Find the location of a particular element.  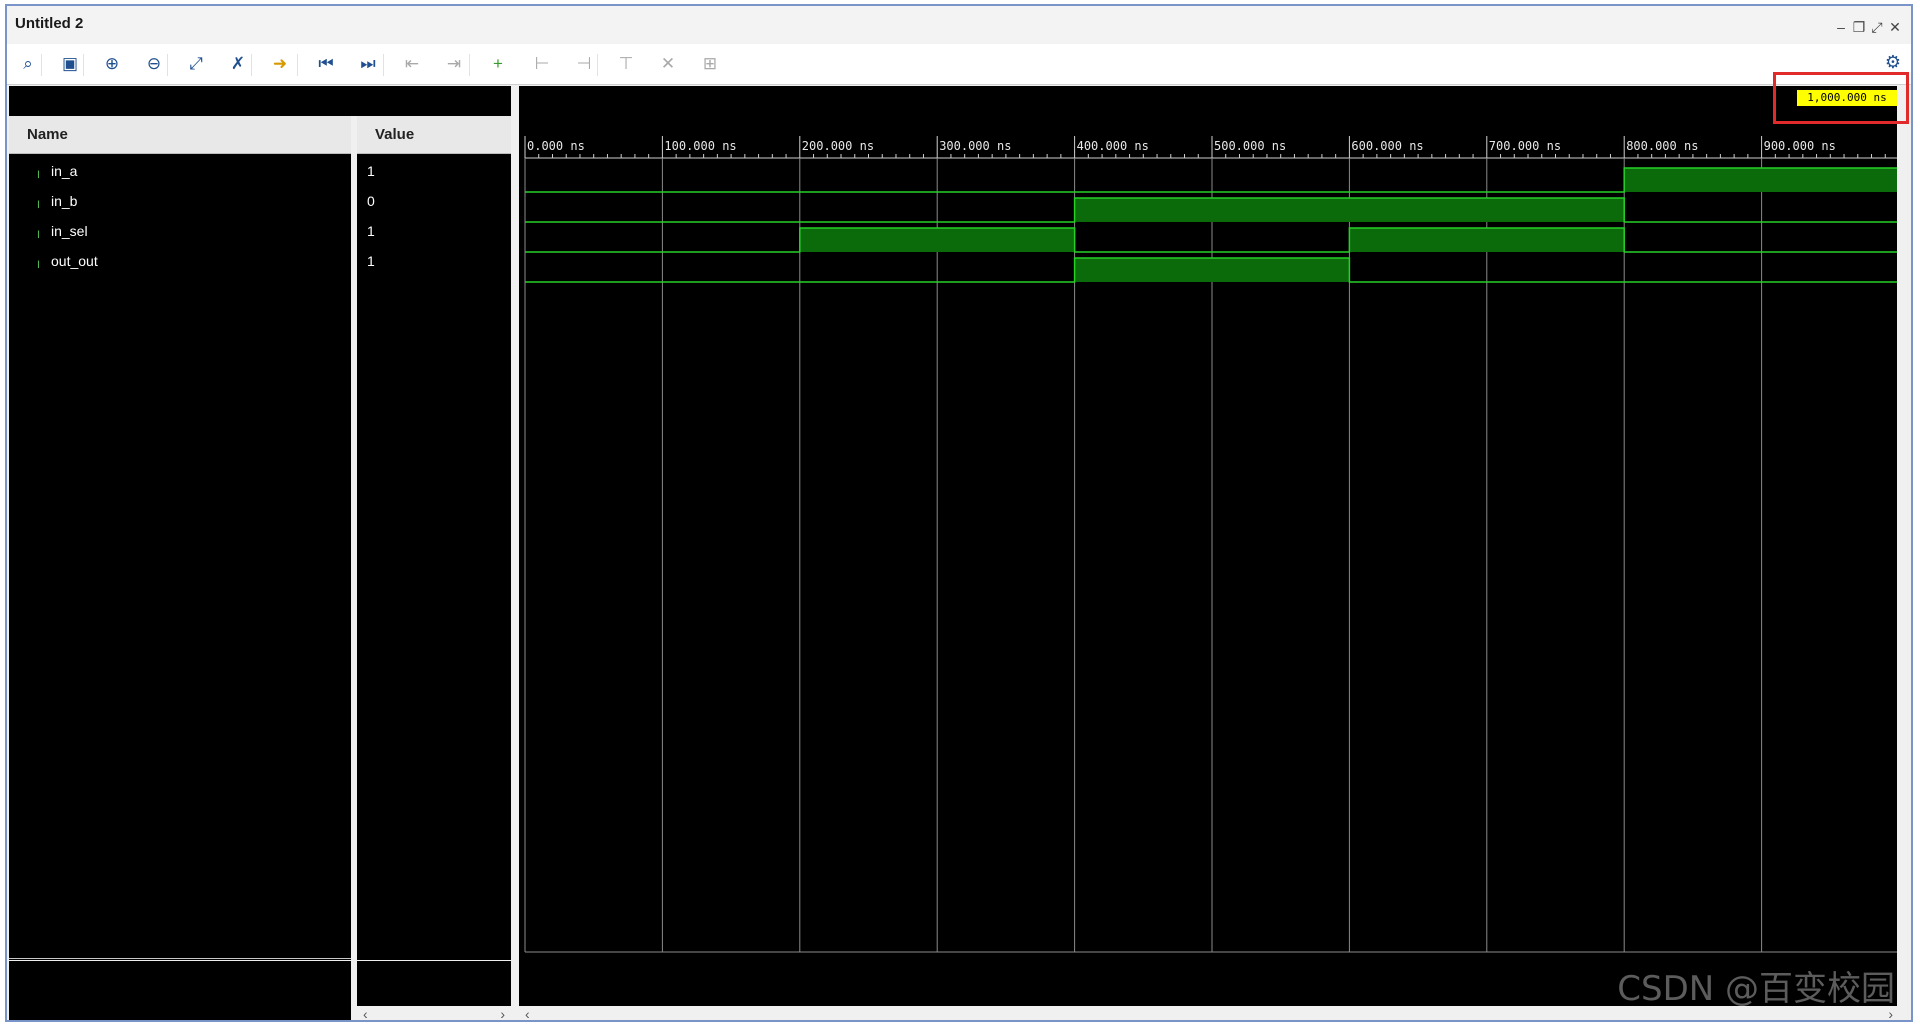

signal-row: ꞁ in_b is located at coordinates (57, 201).